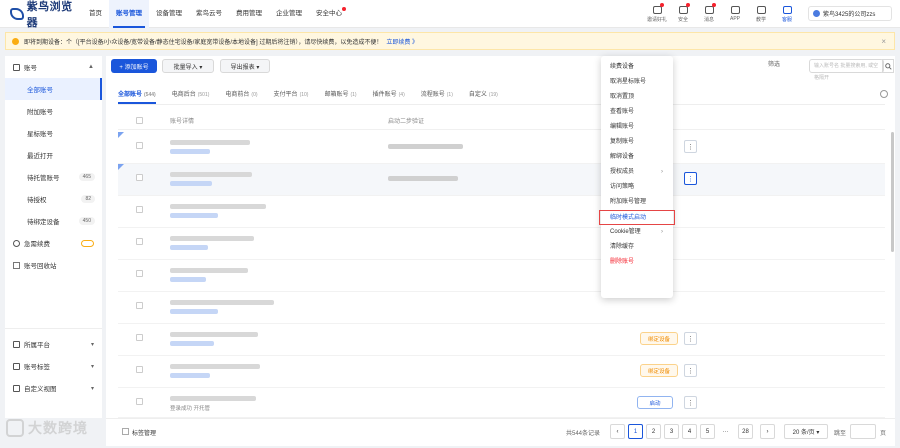 The height and width of the screenshot is (448, 900). Describe the element at coordinates (188, 66) in the screenshot. I see `batch-import-button: 批量导入 ▾` at that location.